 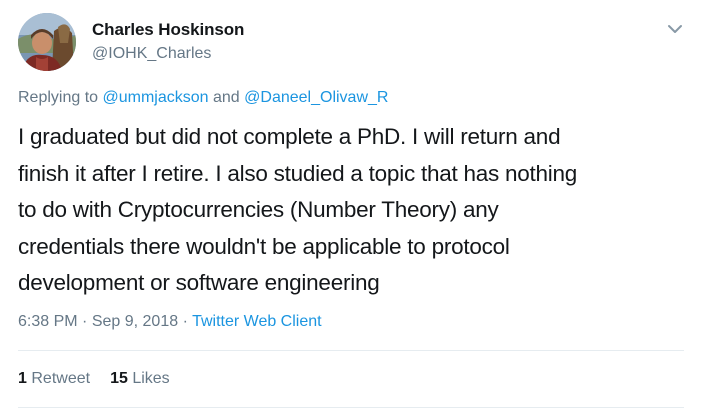 What do you see at coordinates (199, 282) in the screenshot?
I see `tweet-text-line: development or software engineering` at bounding box center [199, 282].